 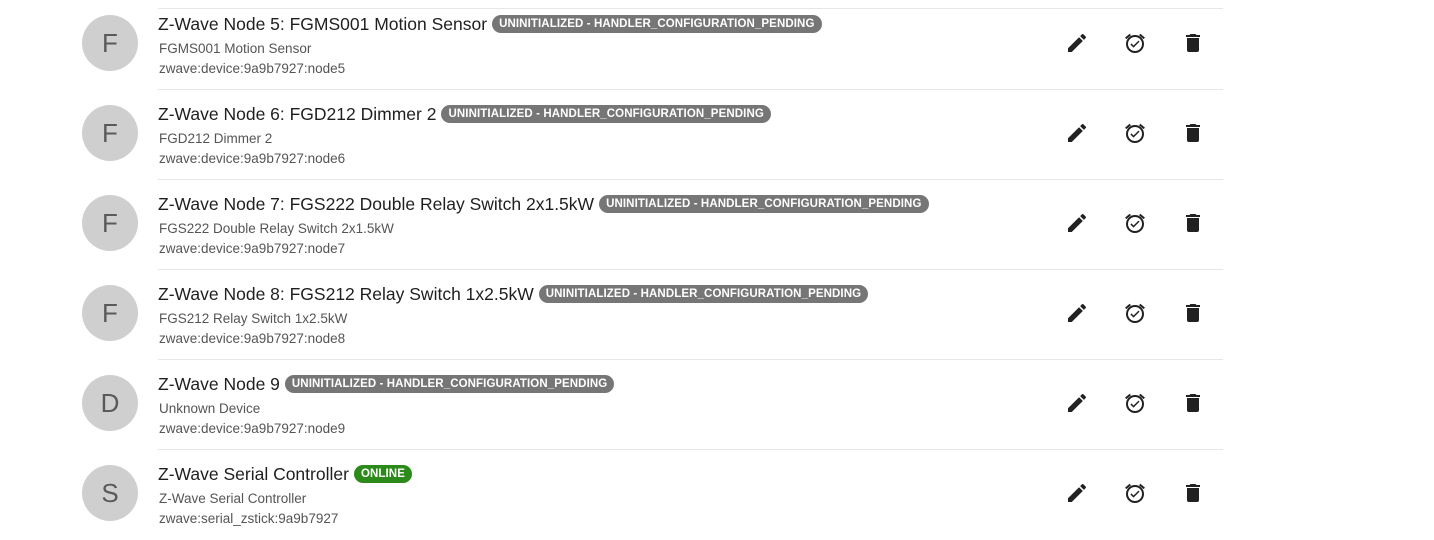 I want to click on thing-uid: zwave:device:9a9b7927:node6, so click(x=252, y=158).